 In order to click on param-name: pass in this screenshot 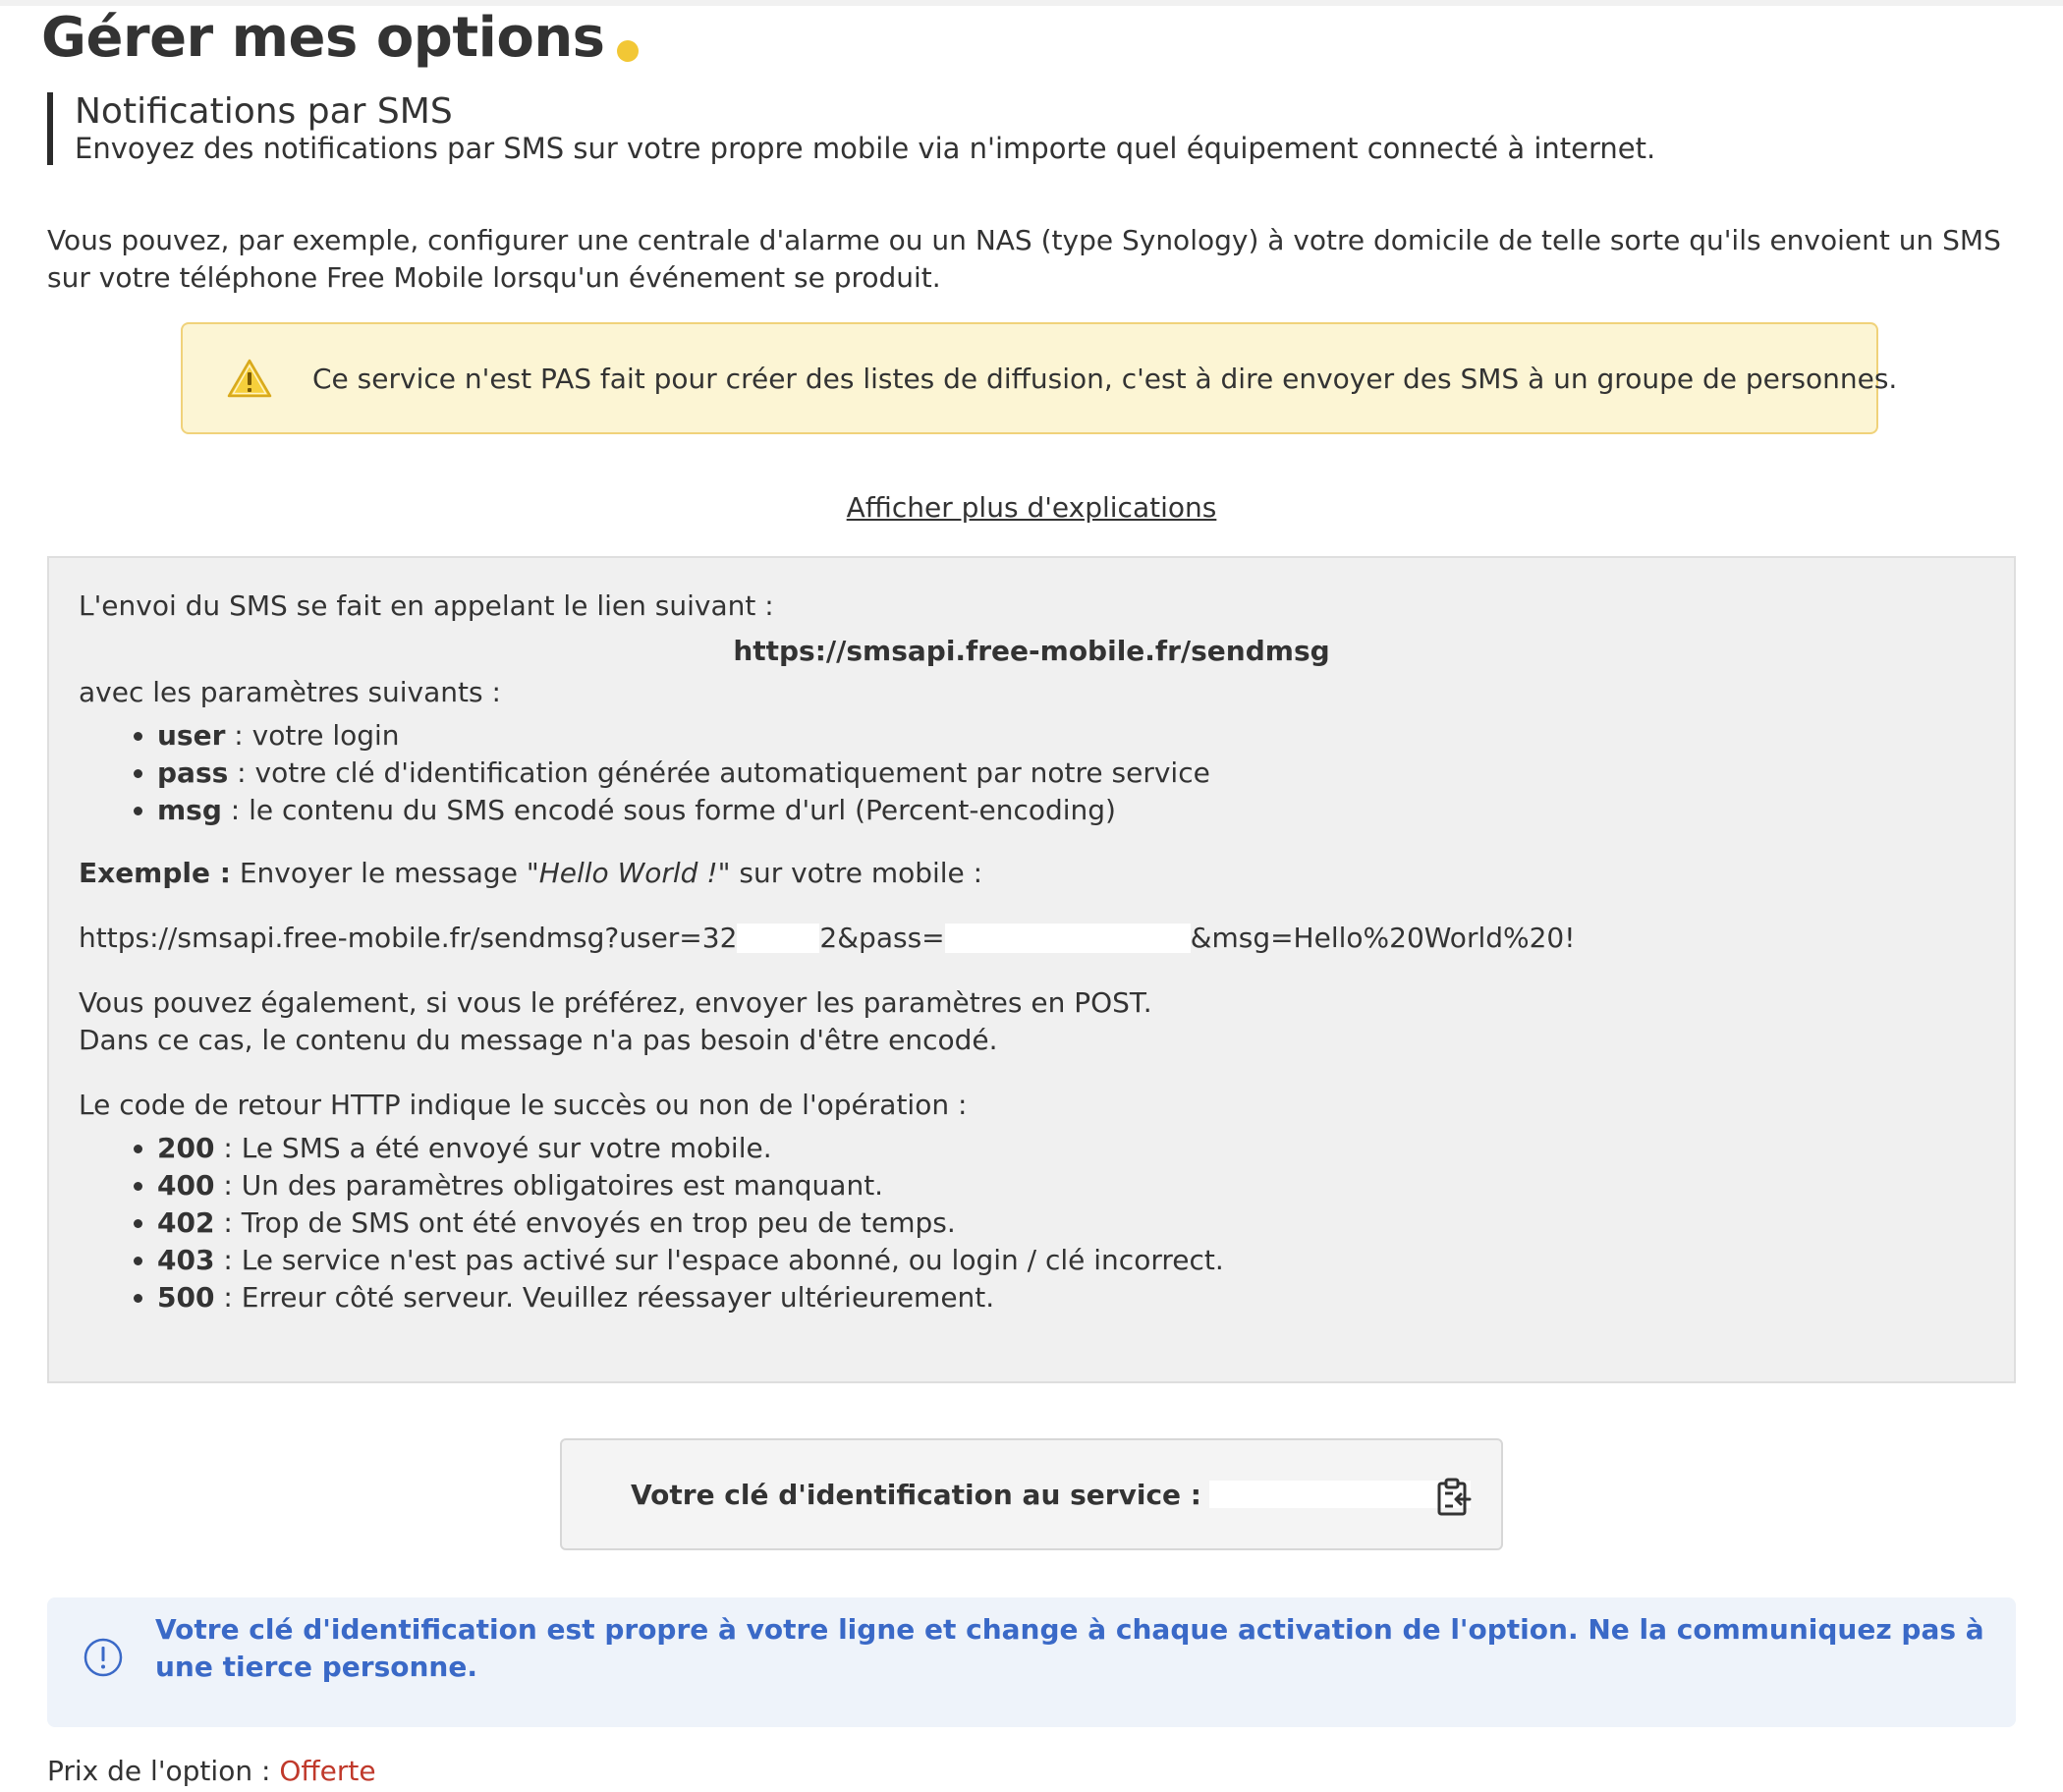, I will do `click(193, 772)`.